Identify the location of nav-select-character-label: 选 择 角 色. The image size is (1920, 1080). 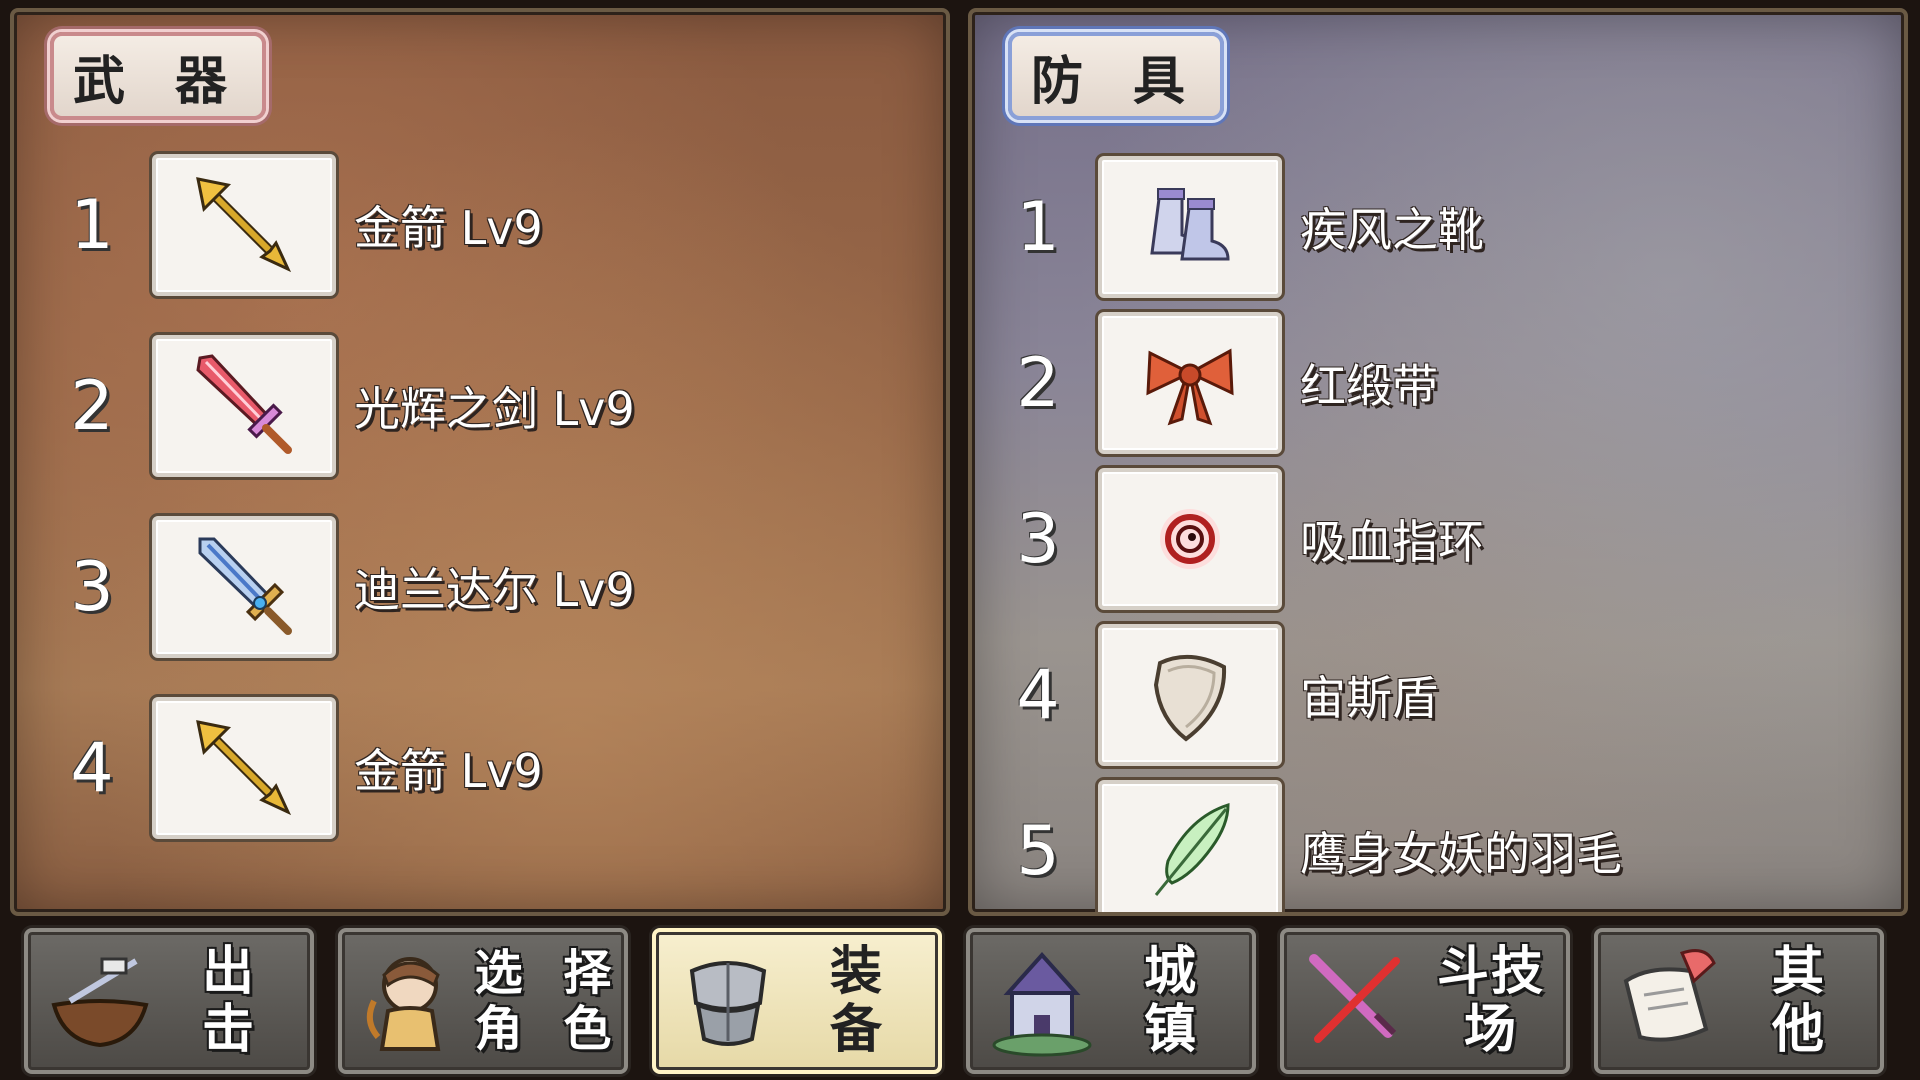
(549, 1001).